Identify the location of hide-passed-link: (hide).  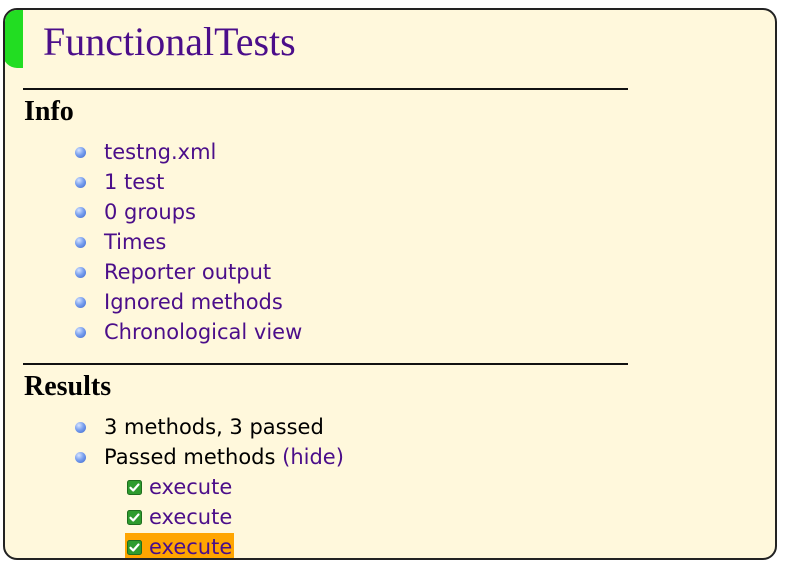
(313, 457).